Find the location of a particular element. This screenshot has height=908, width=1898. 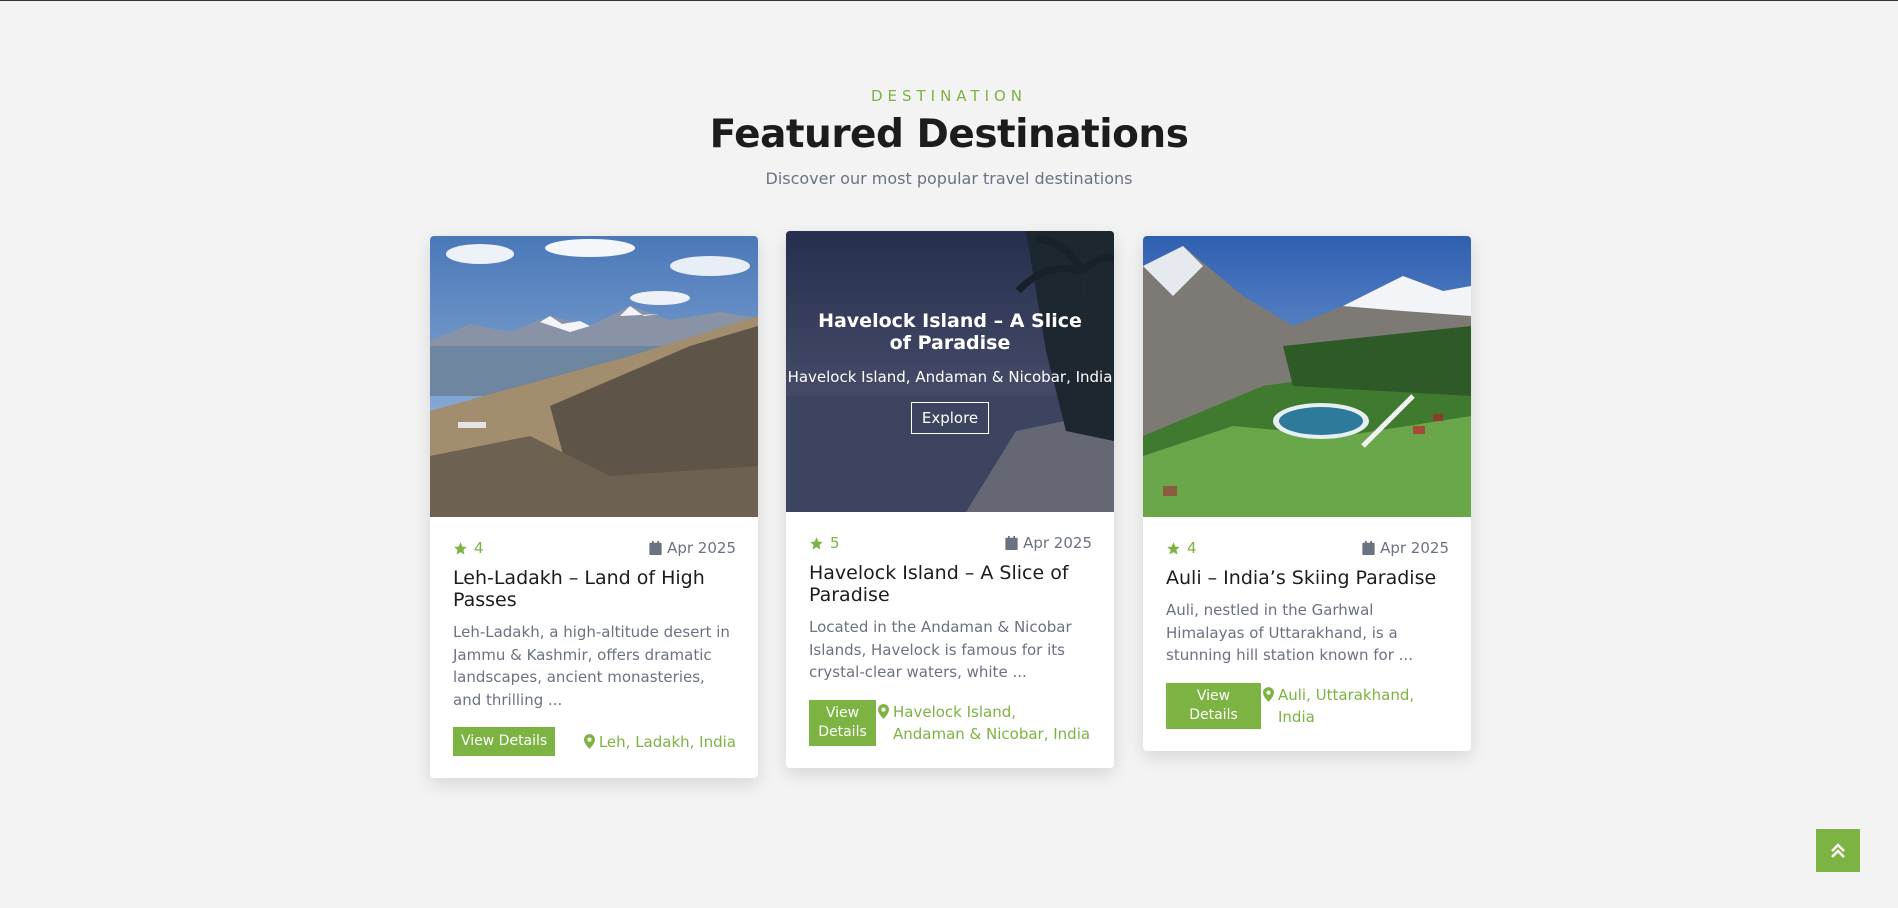

explore-button: Explore is located at coordinates (950, 417).